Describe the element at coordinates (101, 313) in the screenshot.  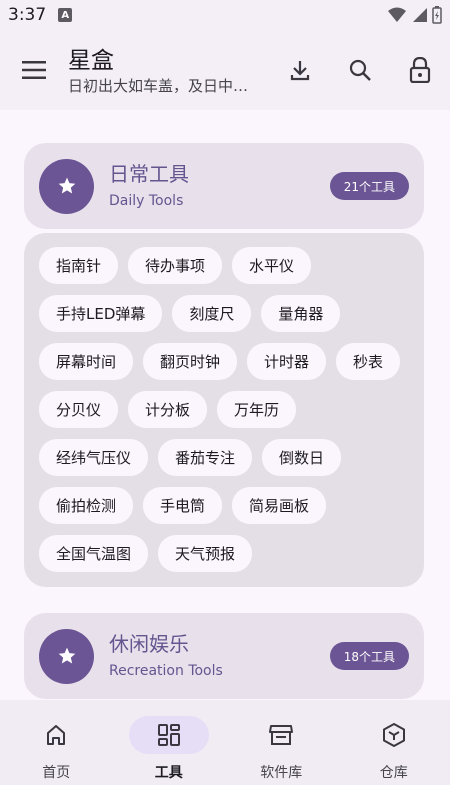
I see `tool-chip: 手持LED弹幕` at that location.